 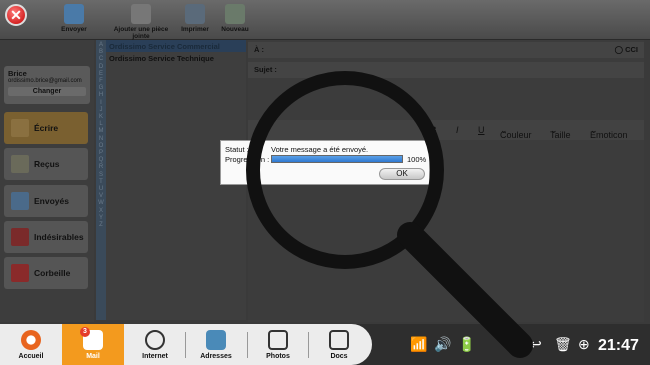 What do you see at coordinates (216, 340) in the screenshot?
I see `contacts-icon` at bounding box center [216, 340].